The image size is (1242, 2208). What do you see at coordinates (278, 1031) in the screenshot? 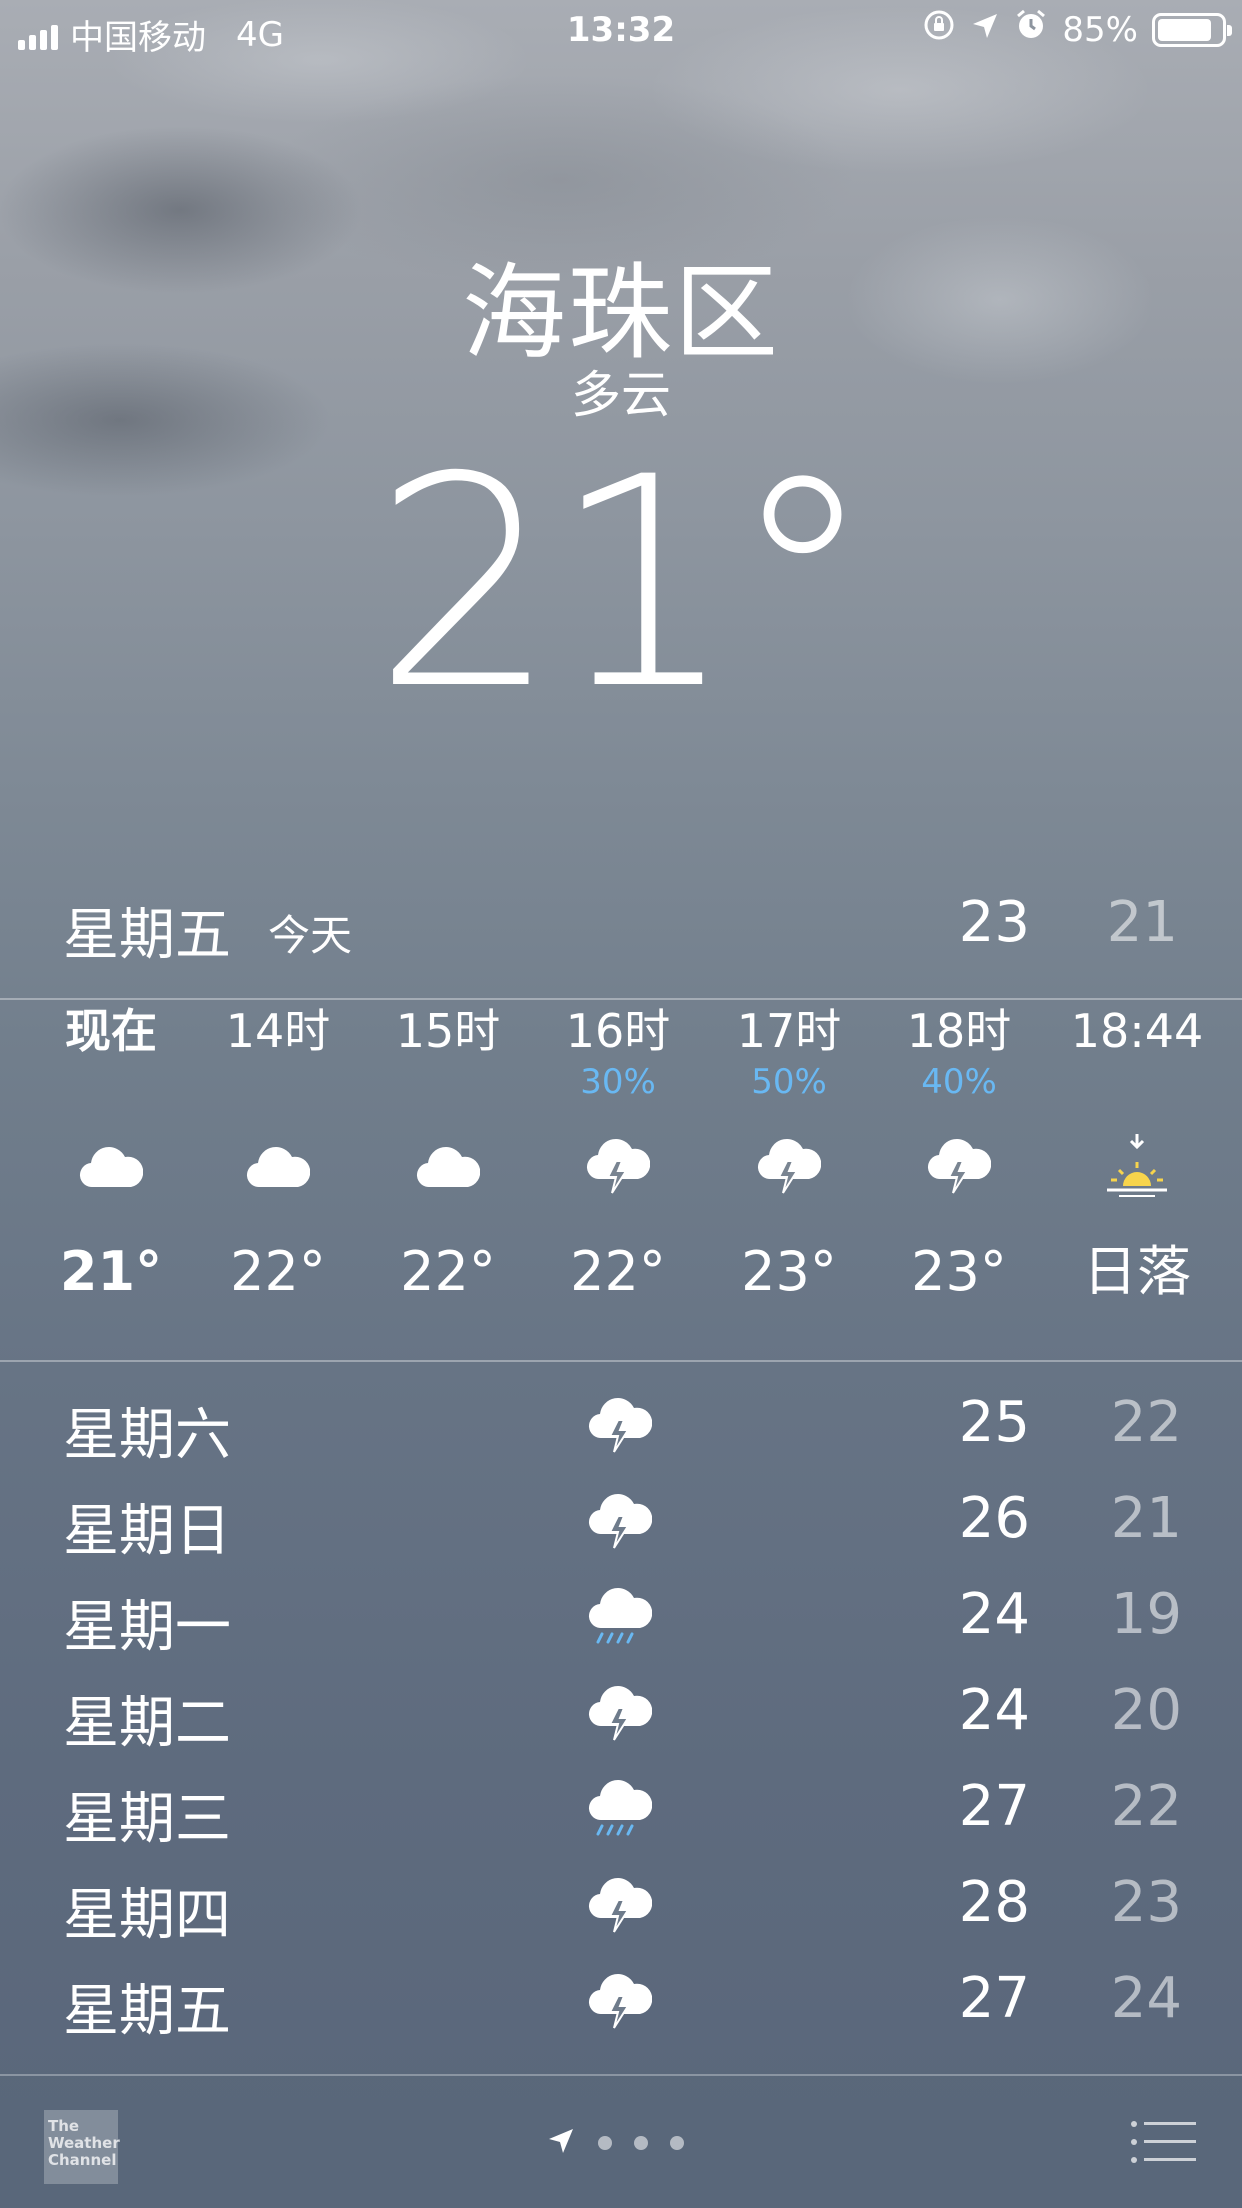
I see `hour-label: 14时` at bounding box center [278, 1031].